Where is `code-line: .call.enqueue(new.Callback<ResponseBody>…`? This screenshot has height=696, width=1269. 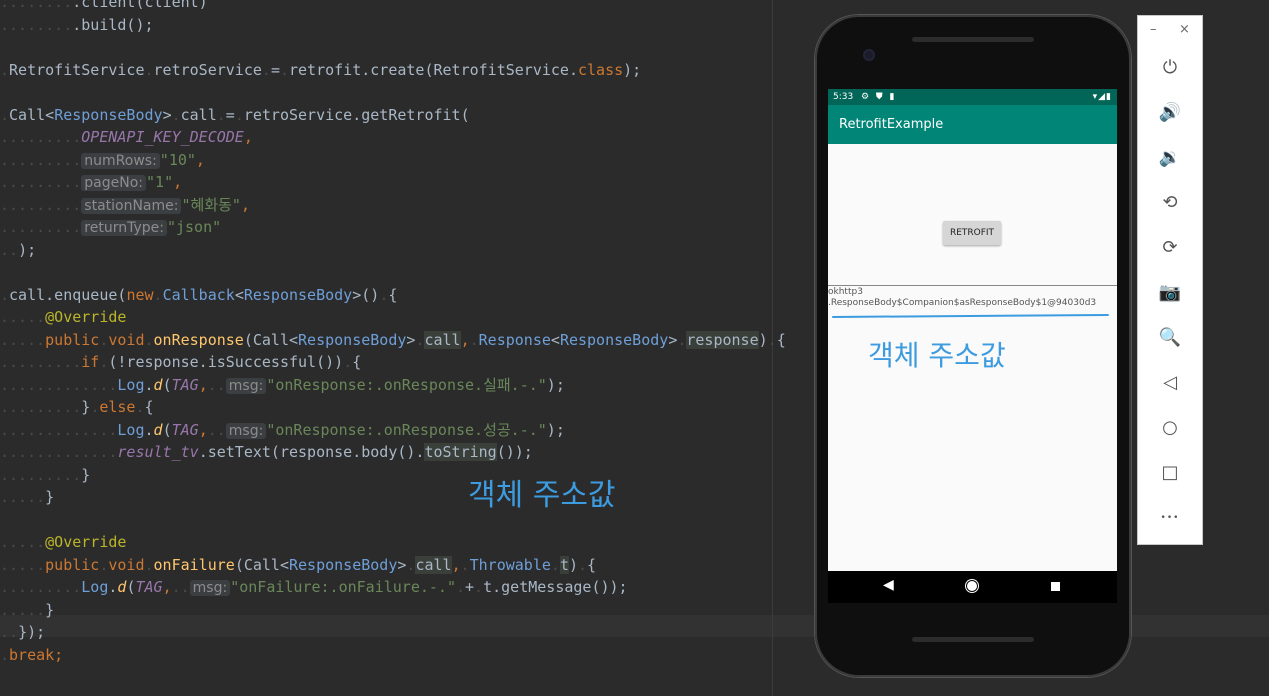
code-line: .call.enqueue(new.Callback<ResponseBody>… is located at coordinates (198, 295).